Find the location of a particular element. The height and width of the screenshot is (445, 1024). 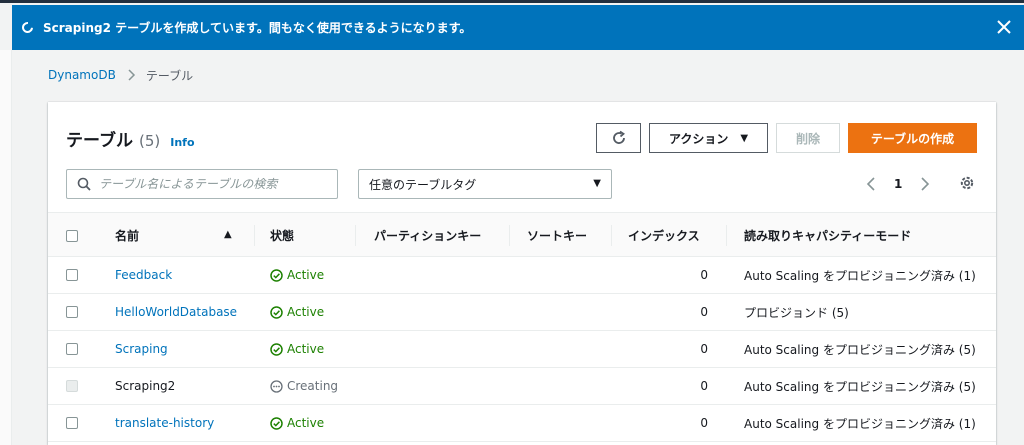

pagination: 1 is located at coordinates (898, 184).